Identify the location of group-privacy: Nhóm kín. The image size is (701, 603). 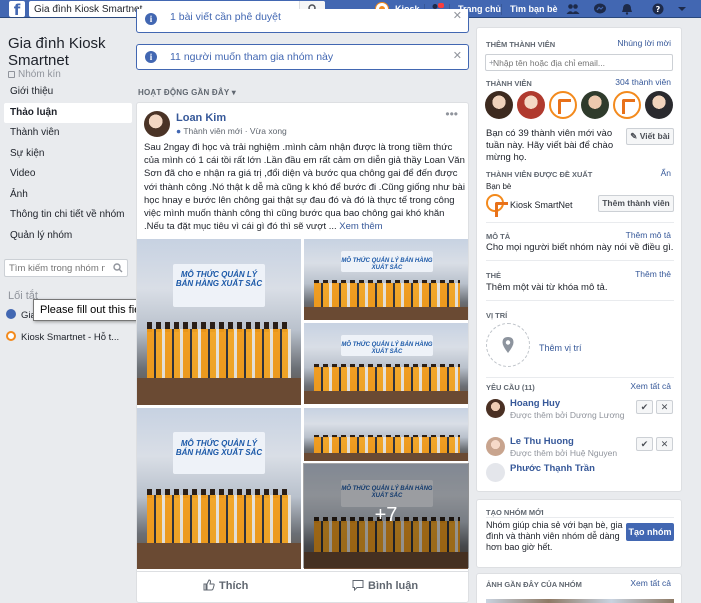
(34, 74).